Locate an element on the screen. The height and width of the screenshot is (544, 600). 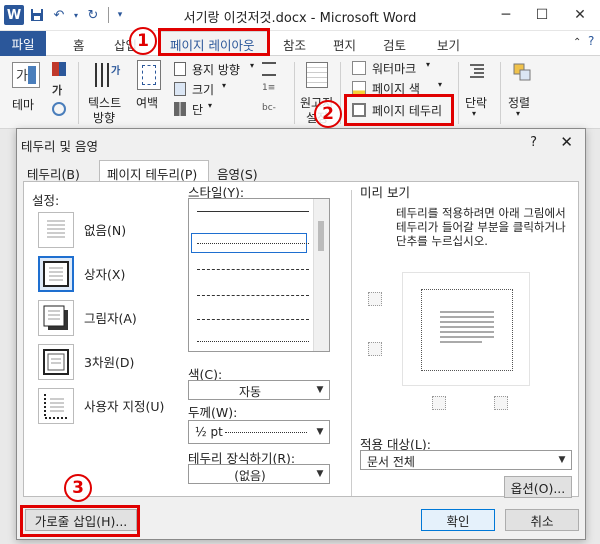
setting-none-label: 없음(N) is located at coordinates (105, 229).